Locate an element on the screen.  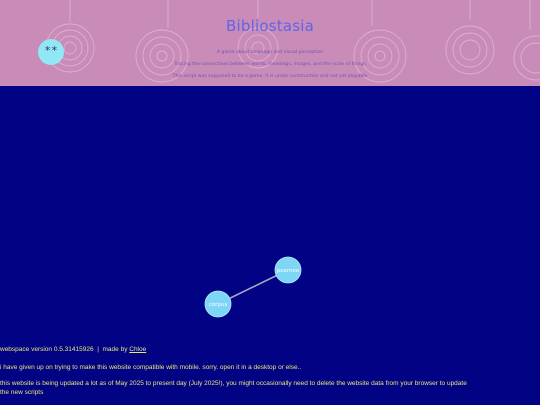
graph-node-poemeo: poemeo is located at coordinates (288, 270).